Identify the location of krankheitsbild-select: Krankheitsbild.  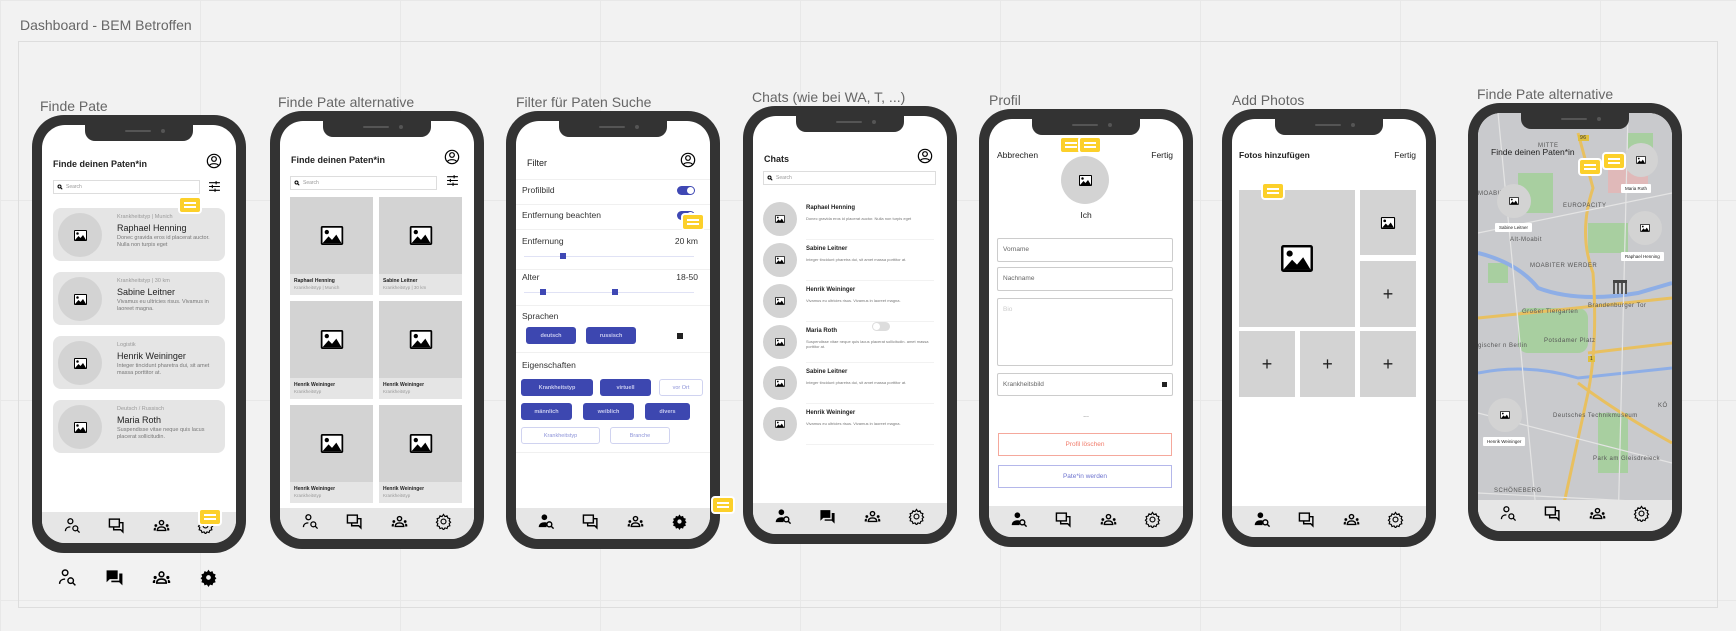
(1085, 384).